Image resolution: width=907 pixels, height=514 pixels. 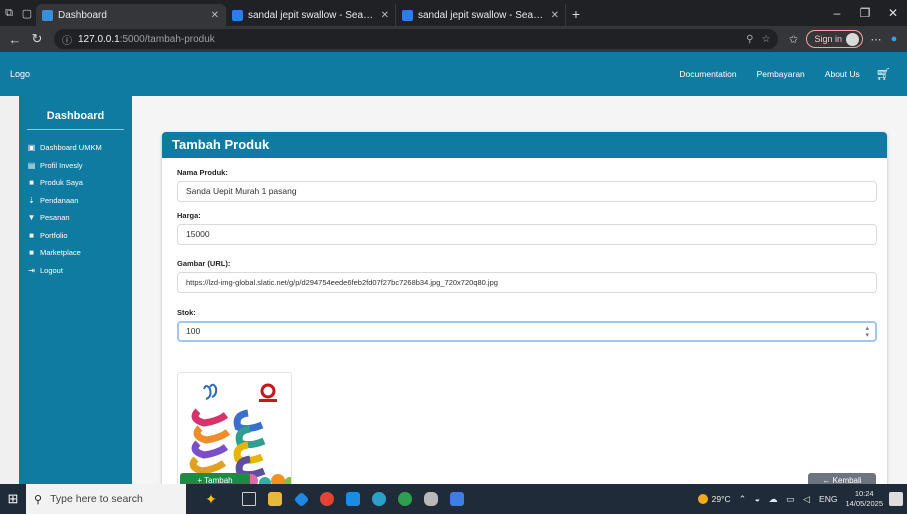 I want to click on minimize-icon: –, so click(x=837, y=13).